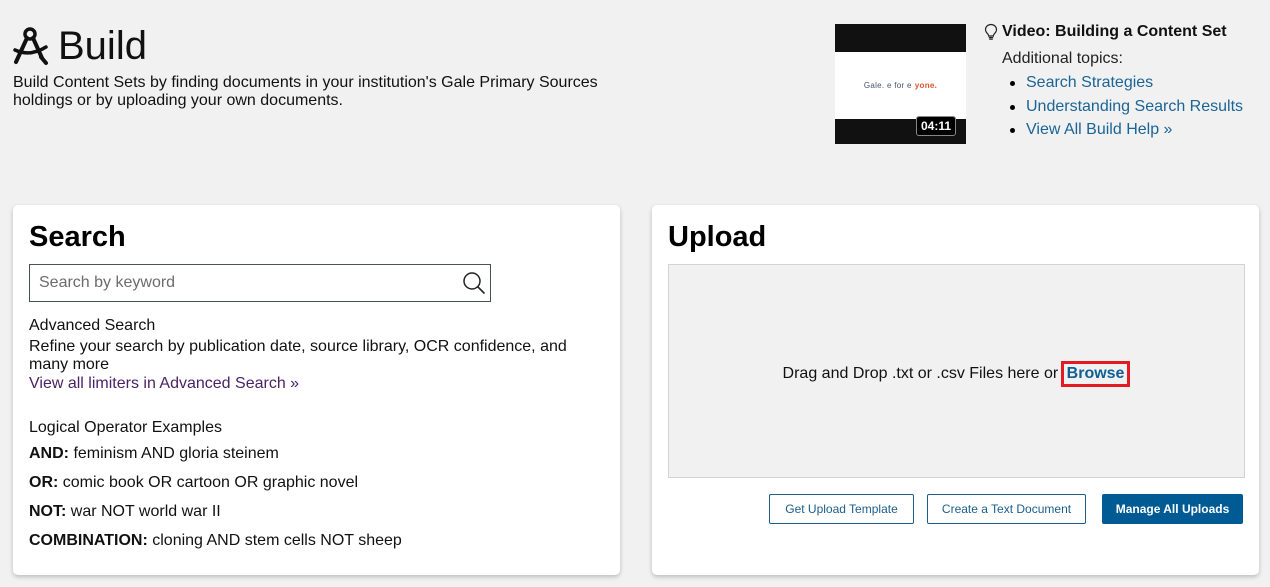 Image resolution: width=1270 pixels, height=587 pixels. Describe the element at coordinates (1134, 106) in the screenshot. I see `topic-link-understanding-results: Understanding Search Results` at that location.